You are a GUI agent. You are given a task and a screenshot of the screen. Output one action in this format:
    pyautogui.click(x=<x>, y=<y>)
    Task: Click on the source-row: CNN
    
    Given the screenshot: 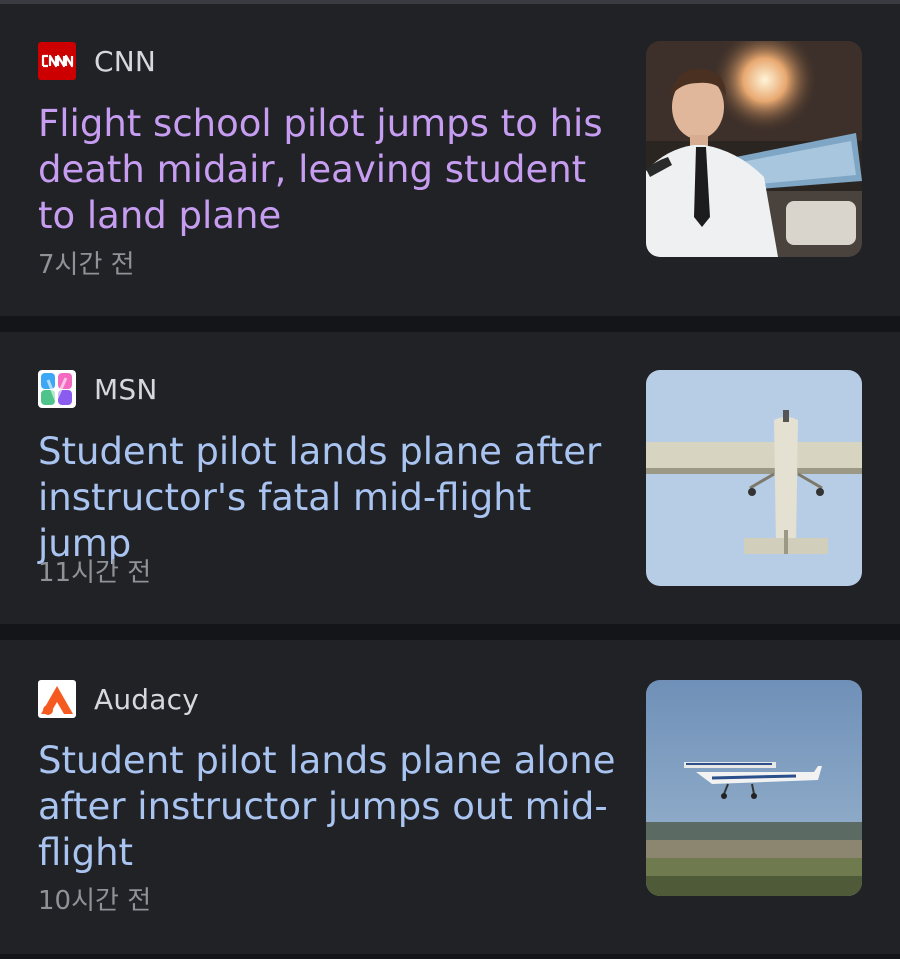 What is the action you would take?
    pyautogui.click(x=97, y=61)
    